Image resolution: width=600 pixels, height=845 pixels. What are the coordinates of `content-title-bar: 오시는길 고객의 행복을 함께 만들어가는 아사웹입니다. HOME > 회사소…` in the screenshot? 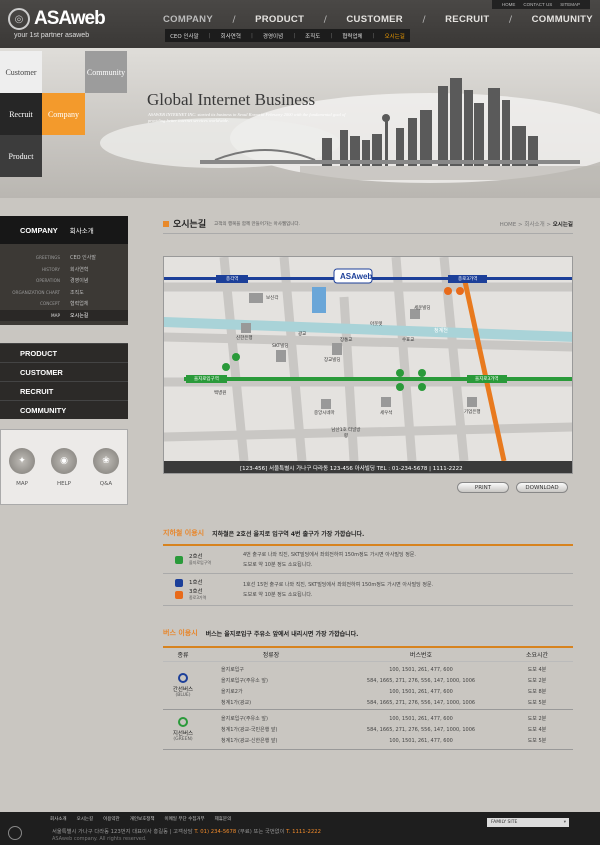 It's located at (368, 224).